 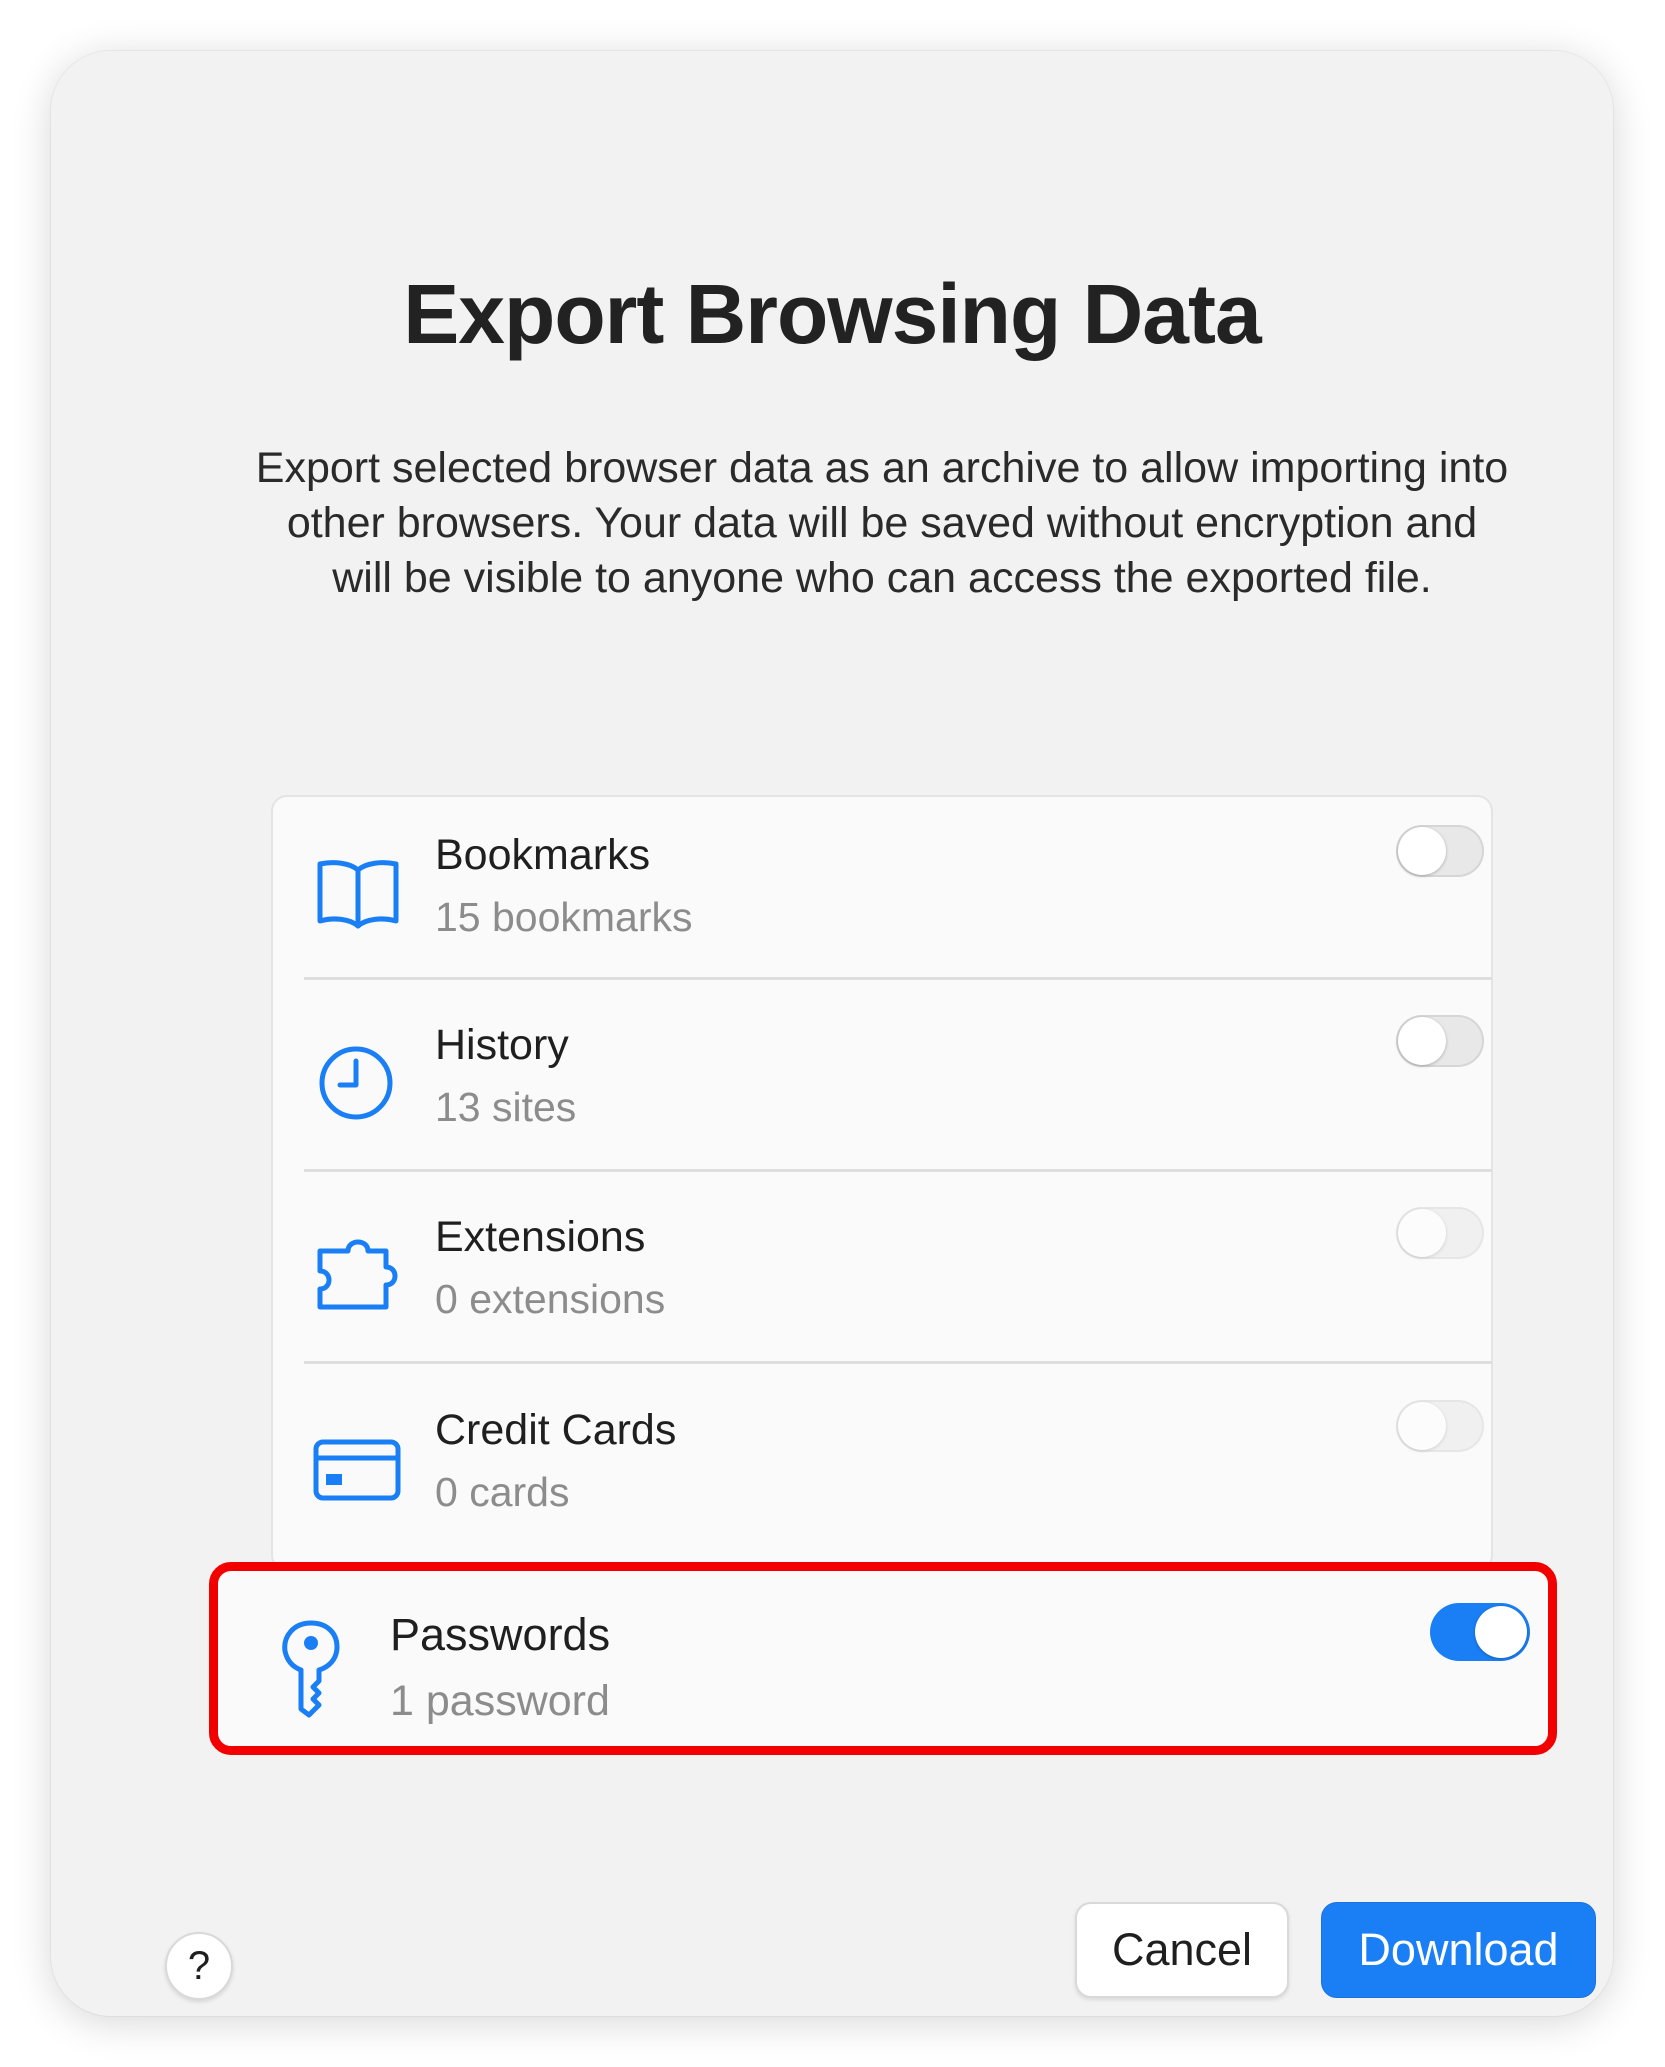 What do you see at coordinates (1458, 1950) in the screenshot?
I see `download-button: Download` at bounding box center [1458, 1950].